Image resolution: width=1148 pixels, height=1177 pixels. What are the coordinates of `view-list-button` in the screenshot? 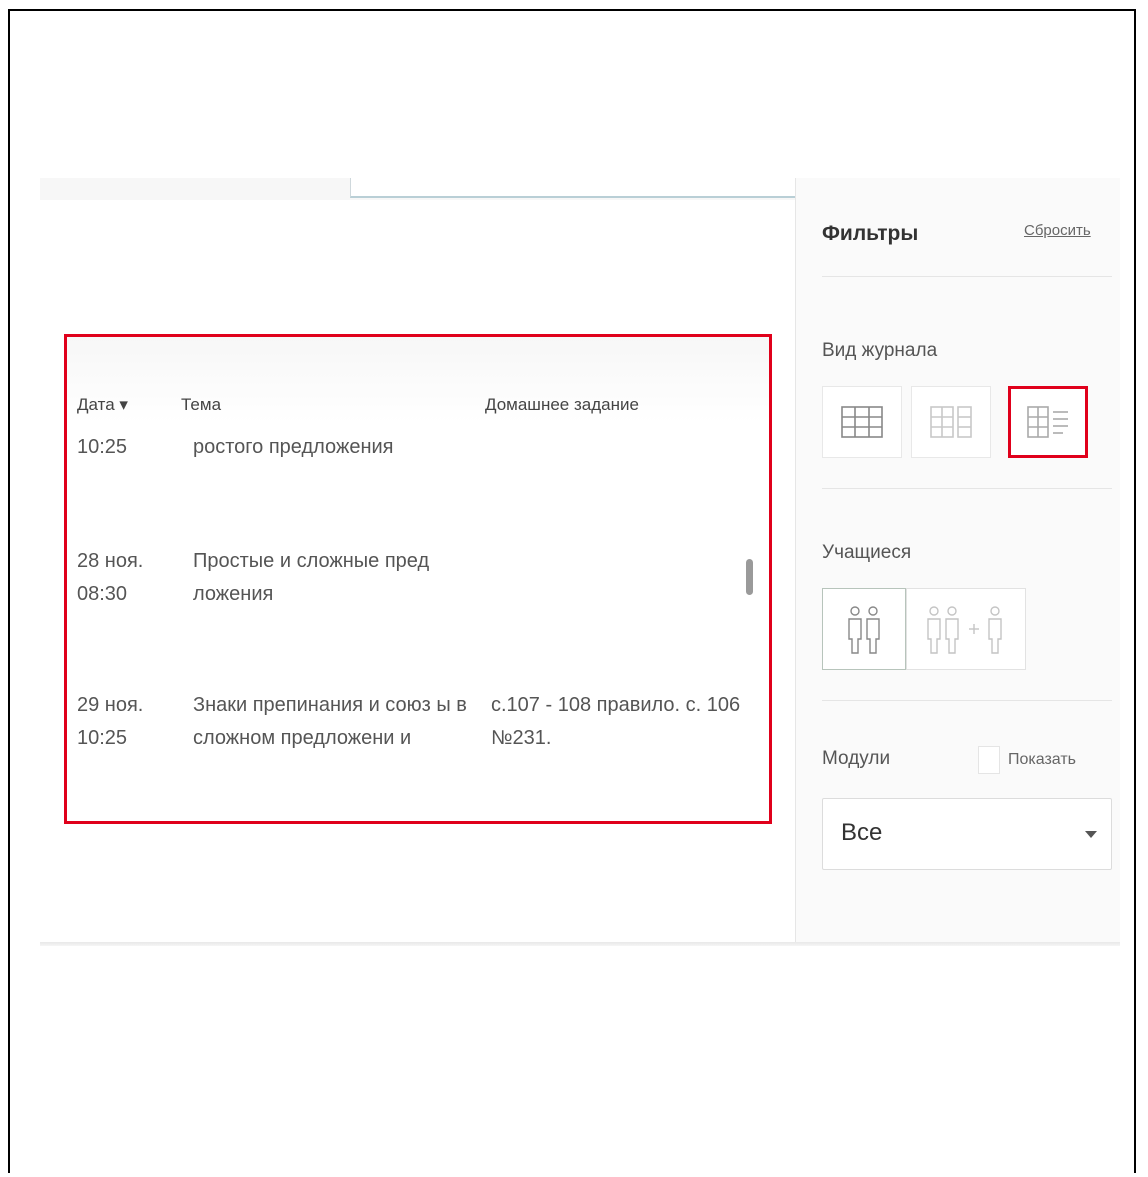 It's located at (1048, 422).